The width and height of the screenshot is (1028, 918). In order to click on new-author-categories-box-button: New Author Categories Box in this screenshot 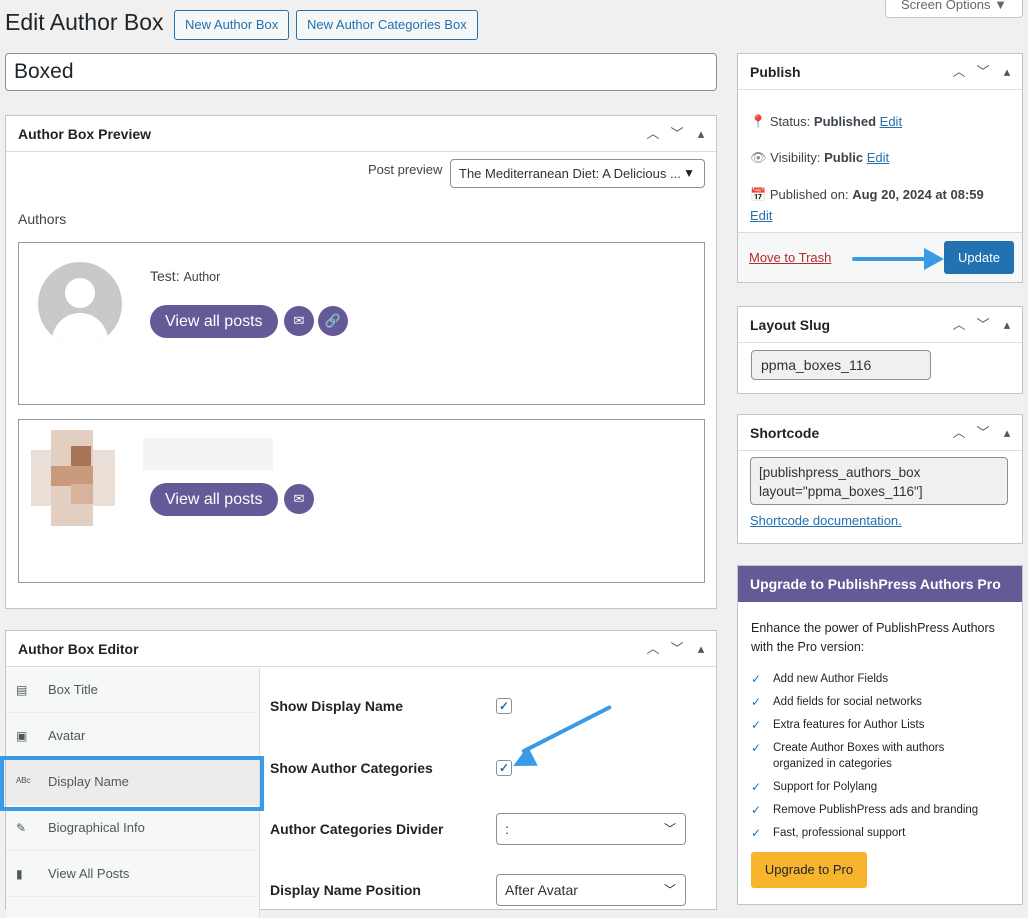, I will do `click(387, 25)`.